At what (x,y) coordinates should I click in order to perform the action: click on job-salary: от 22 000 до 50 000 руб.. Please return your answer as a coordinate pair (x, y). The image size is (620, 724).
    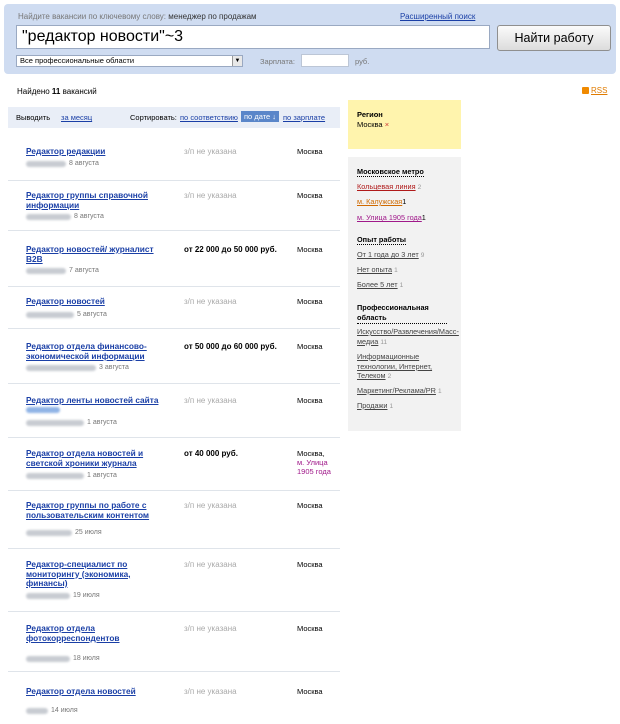
    Looking at the image, I should click on (230, 249).